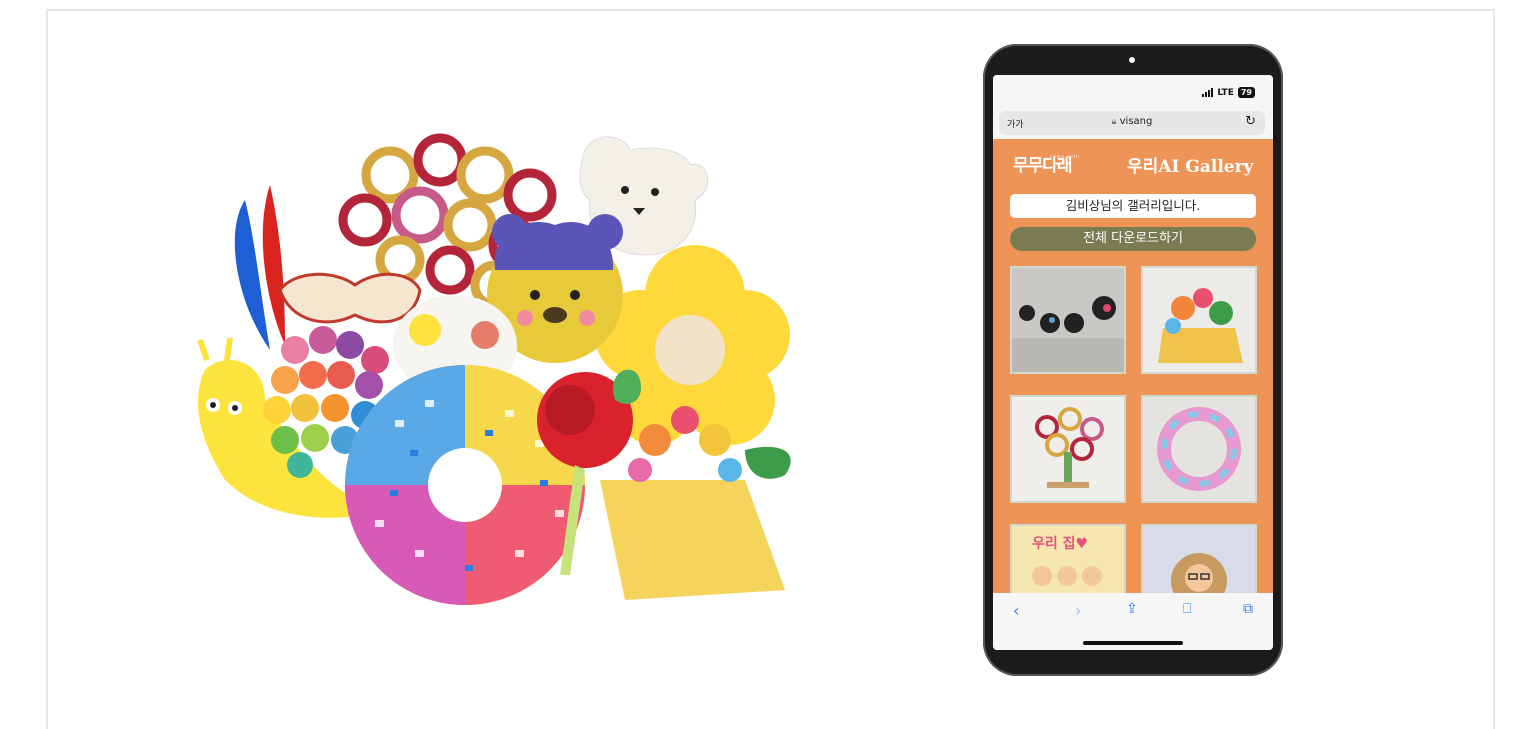  I want to click on camera-icon, so click(1132, 60).